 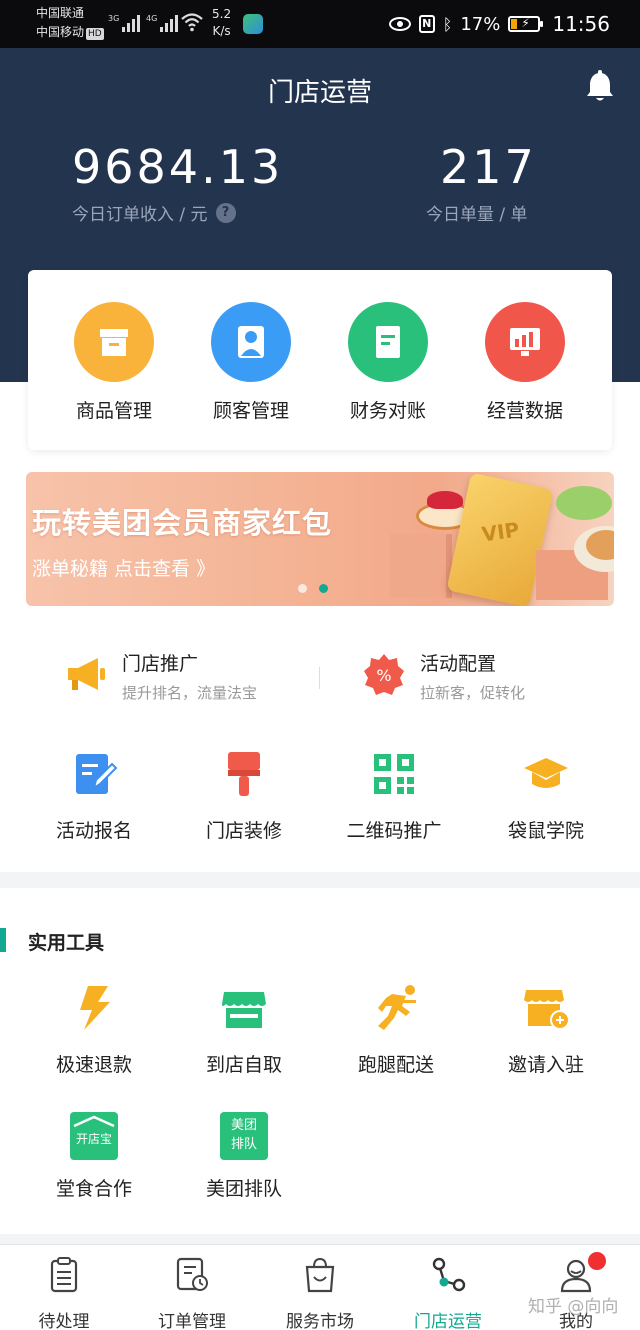 What do you see at coordinates (243, 831) in the screenshot?
I see `store-decoration-label: 门店装修` at bounding box center [243, 831].